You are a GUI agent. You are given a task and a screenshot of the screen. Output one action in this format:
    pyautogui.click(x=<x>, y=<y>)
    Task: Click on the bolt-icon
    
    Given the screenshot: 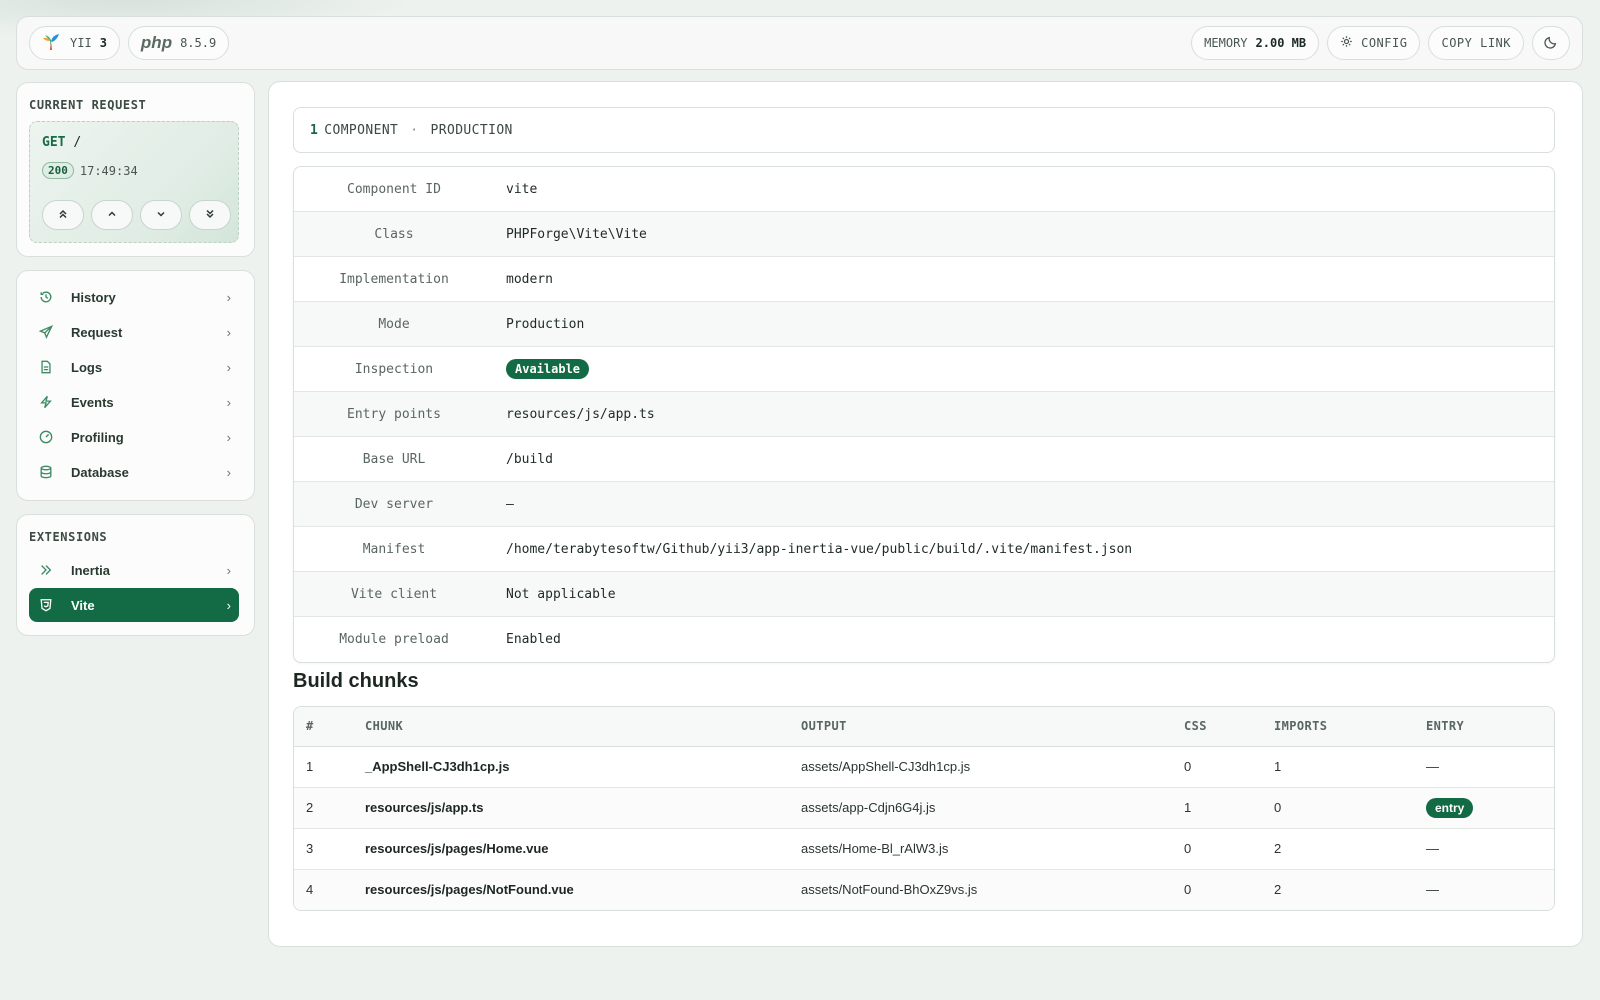 What is the action you would take?
    pyautogui.click(x=46, y=402)
    